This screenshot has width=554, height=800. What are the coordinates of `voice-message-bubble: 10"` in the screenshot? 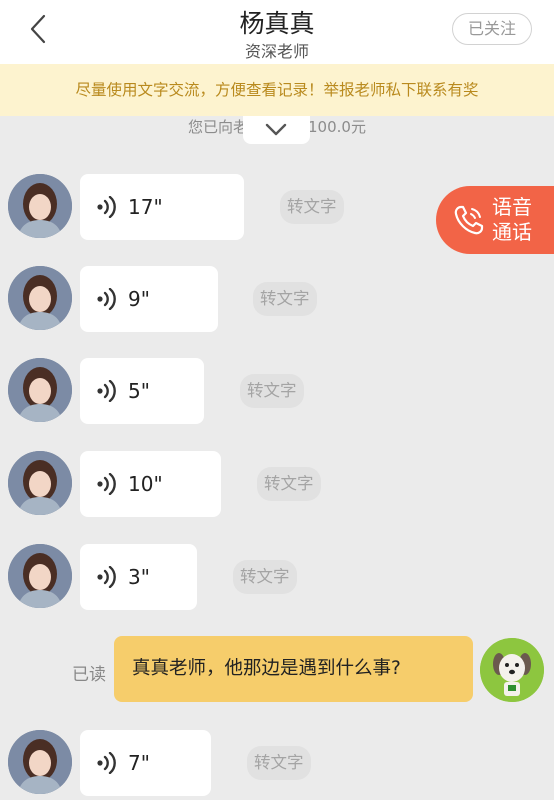 It's located at (150, 484).